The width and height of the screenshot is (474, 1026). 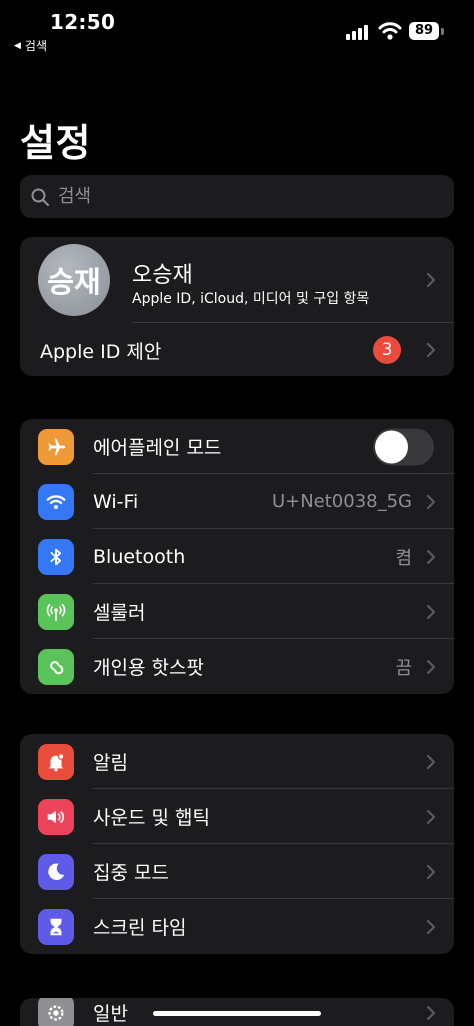 What do you see at coordinates (237, 1013) in the screenshot?
I see `home-indicator` at bounding box center [237, 1013].